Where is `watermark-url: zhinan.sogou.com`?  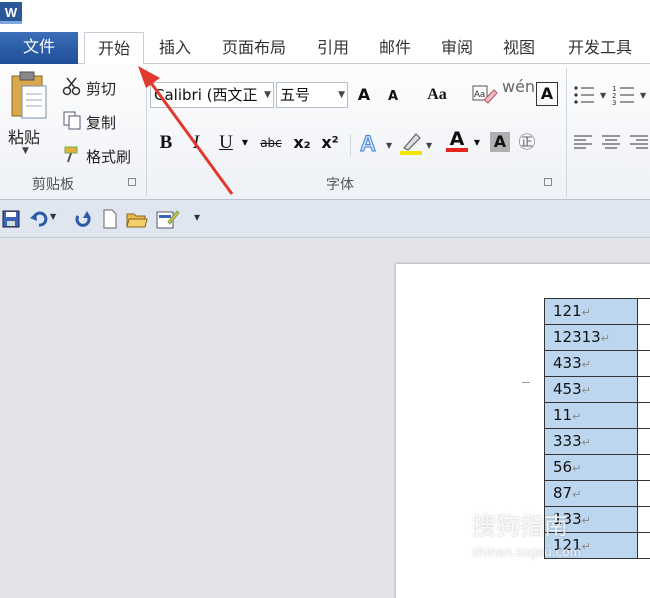 watermark-url: zhinan.sogou.com is located at coordinates (527, 552).